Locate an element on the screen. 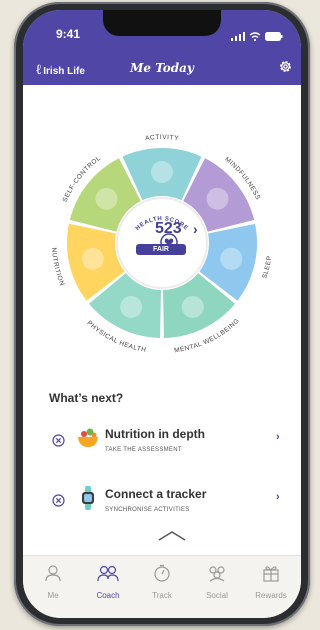  vegetable-bowl-icon is located at coordinates (92, 258).